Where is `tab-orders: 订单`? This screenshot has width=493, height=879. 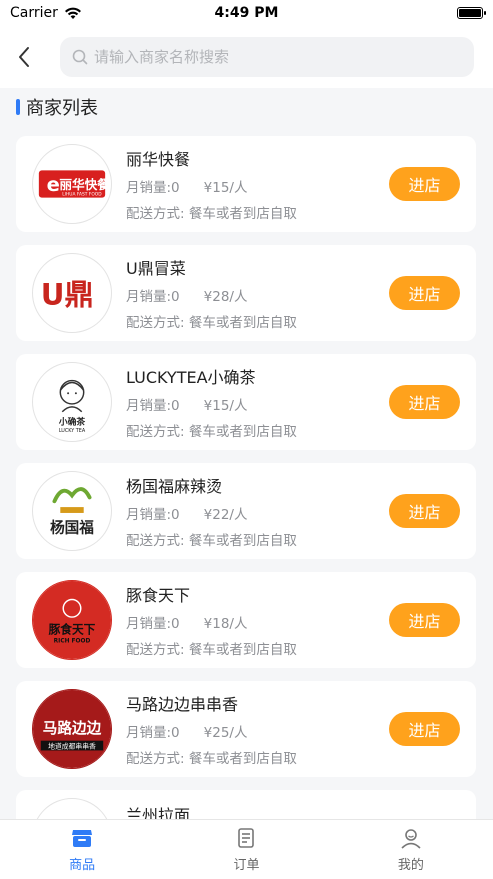
tab-orders: 订单 is located at coordinates (246, 849).